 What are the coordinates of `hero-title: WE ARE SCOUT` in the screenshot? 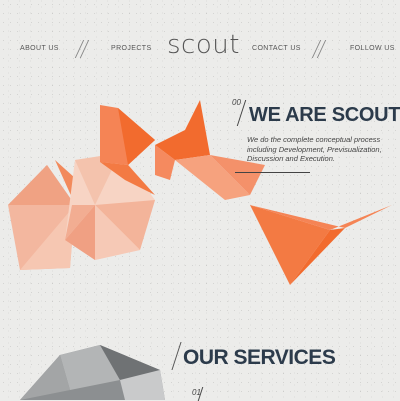 It's located at (324, 115).